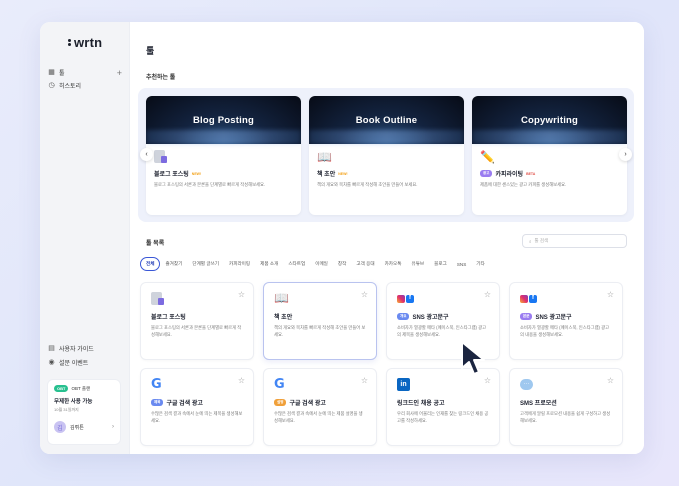 This screenshot has height=486, width=679. What do you see at coordinates (269, 264) in the screenshot?
I see `tab-product-intro: 제품 소개` at bounding box center [269, 264].